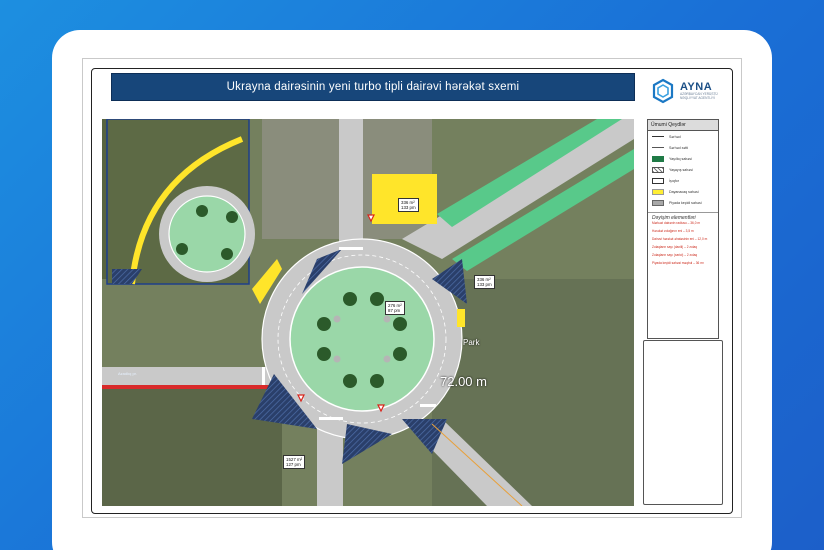 The height and width of the screenshot is (550, 824). I want to click on legend-note: Zolaqların sayı (daxili) – 2 zolaq, so click(675, 247).